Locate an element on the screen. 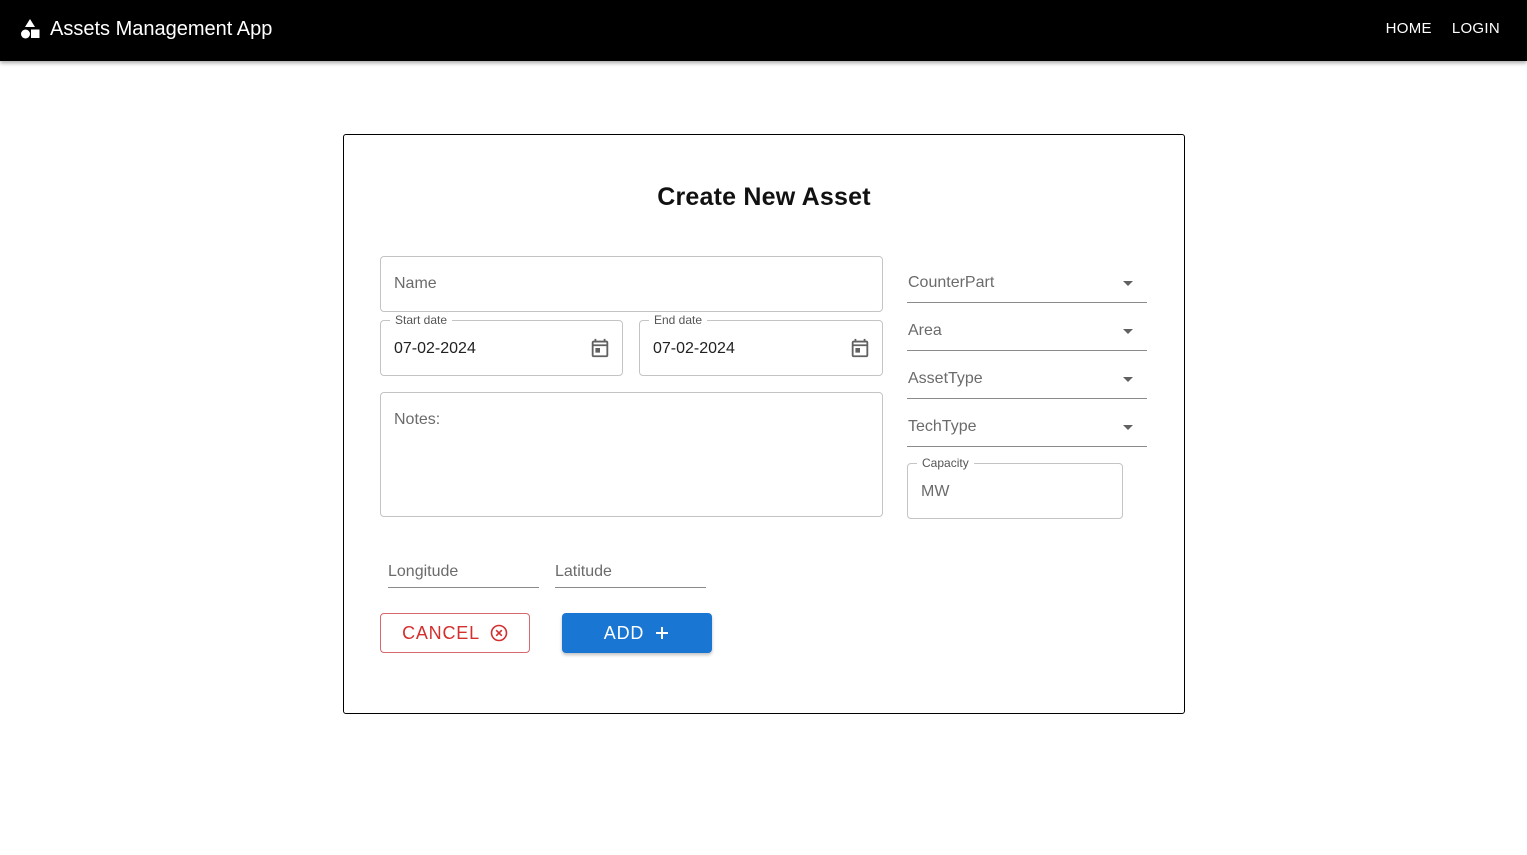 This screenshot has height=855, width=1527. asset-type-select-label: AssetType is located at coordinates (945, 378).